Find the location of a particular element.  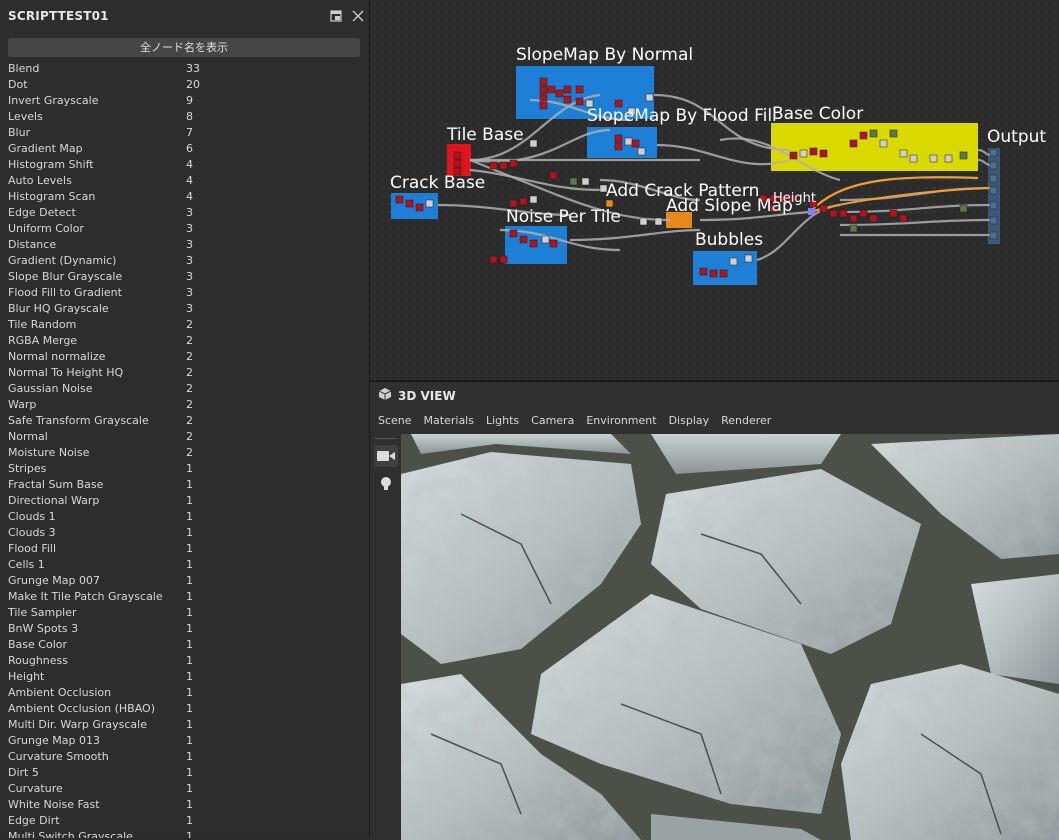

light-bulb-icon is located at coordinates (386, 484).